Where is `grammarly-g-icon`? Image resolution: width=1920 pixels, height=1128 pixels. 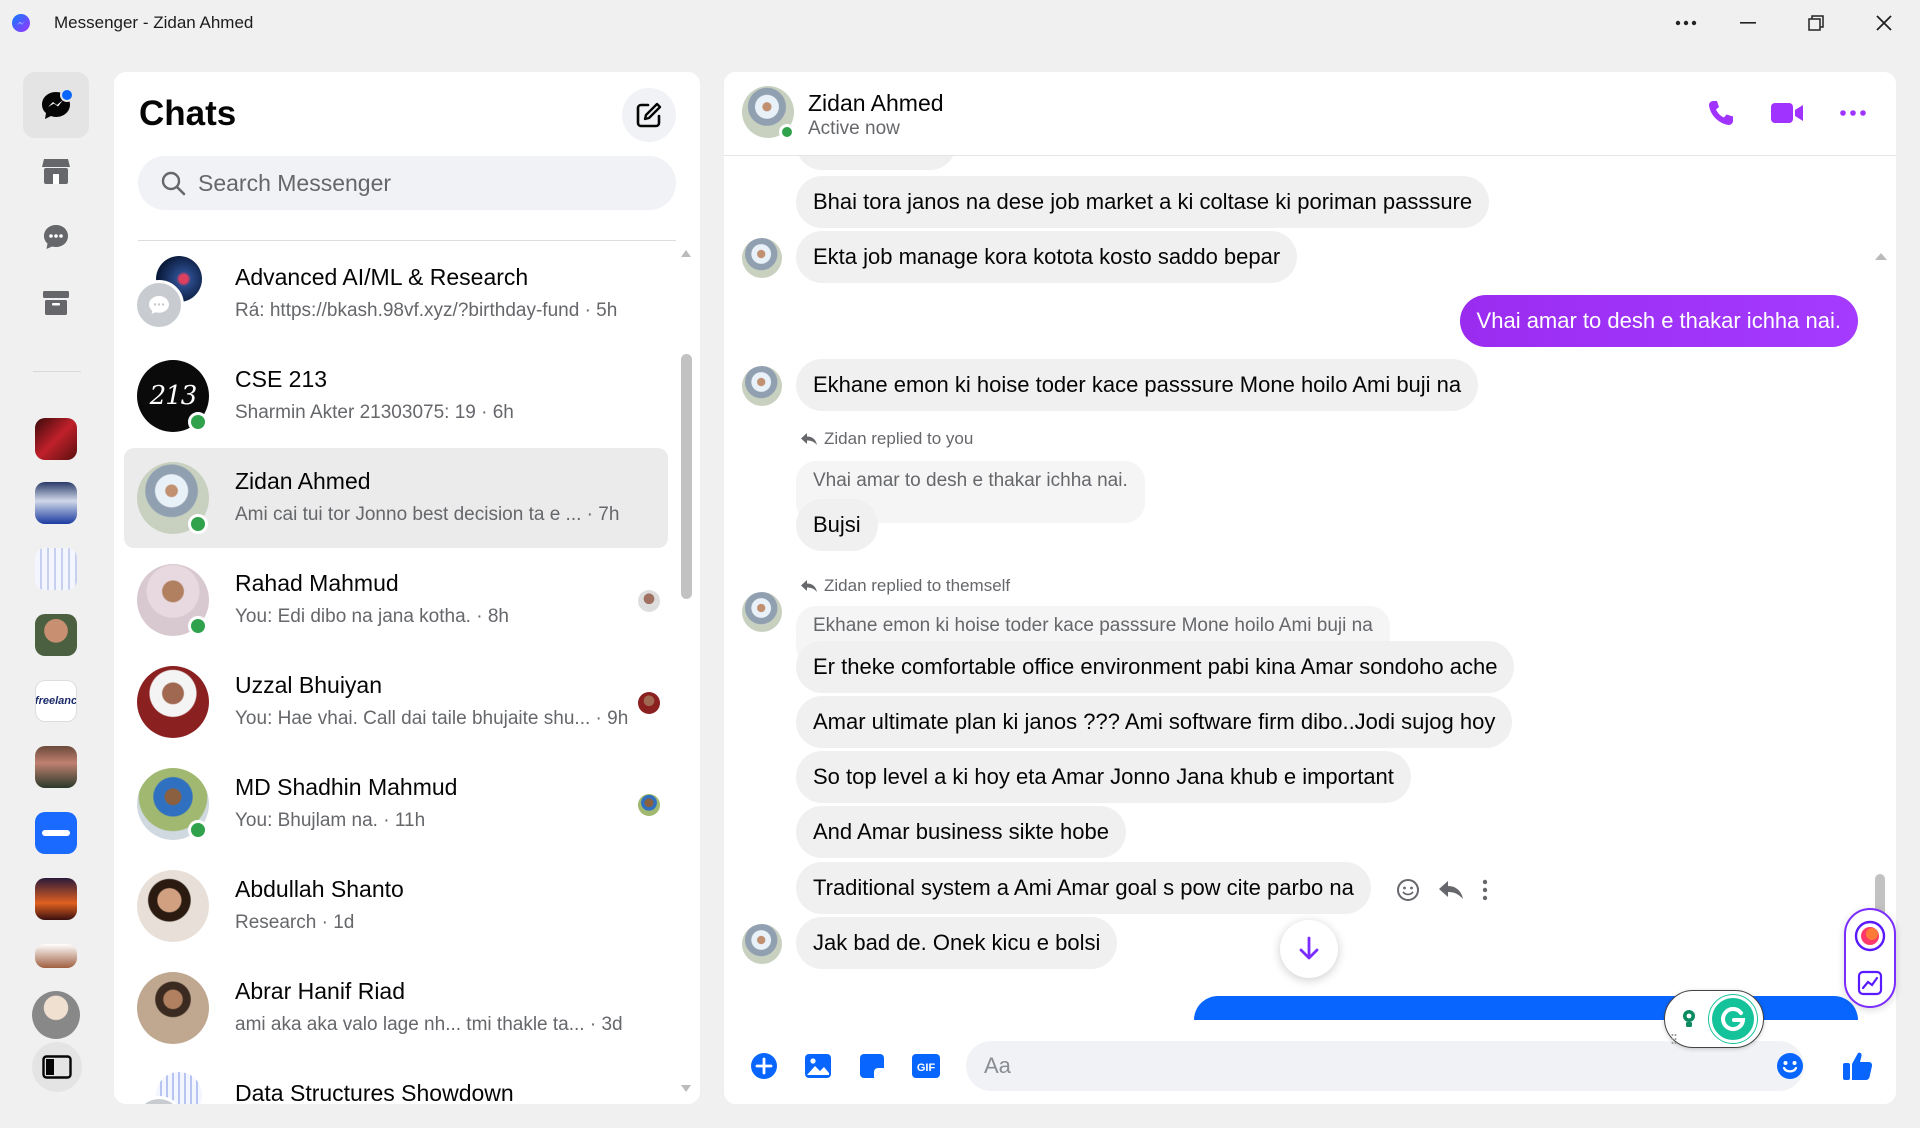
grammarly-g-icon is located at coordinates (1733, 1019).